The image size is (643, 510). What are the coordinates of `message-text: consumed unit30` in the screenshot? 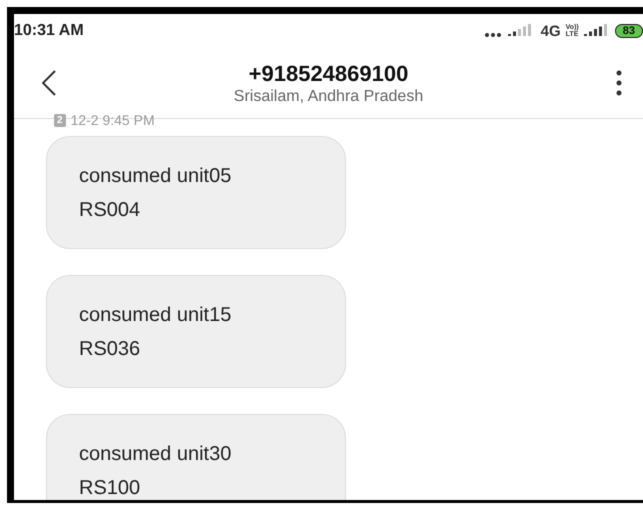 It's located at (155, 454).